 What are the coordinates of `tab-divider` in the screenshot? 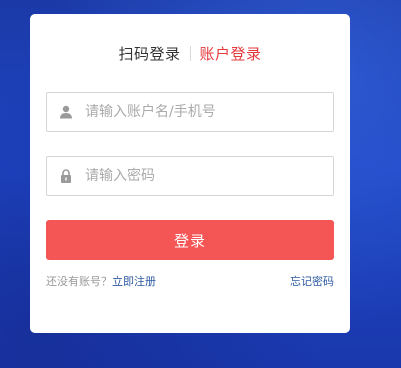 It's located at (190, 53).